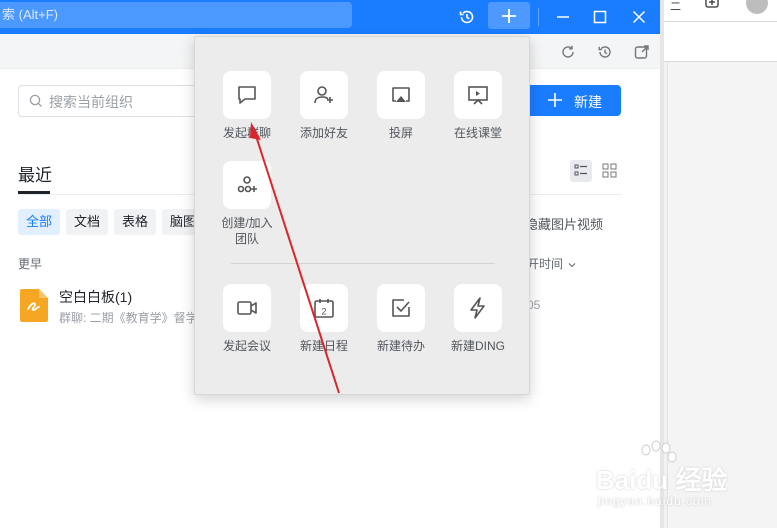 Image resolution: width=777 pixels, height=528 pixels. I want to click on new-button-label: 新建, so click(588, 102).